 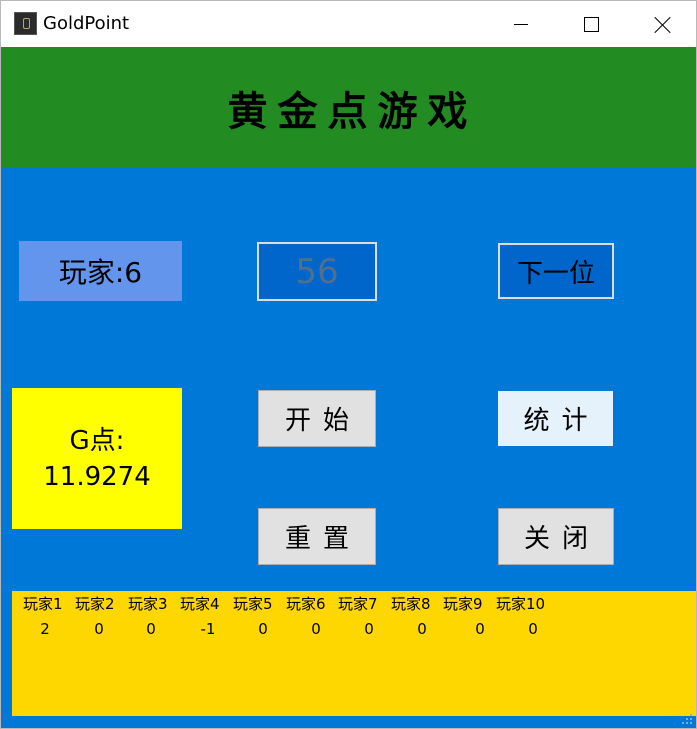 What do you see at coordinates (200, 604) in the screenshot?
I see `player-name: 玩家4` at bounding box center [200, 604].